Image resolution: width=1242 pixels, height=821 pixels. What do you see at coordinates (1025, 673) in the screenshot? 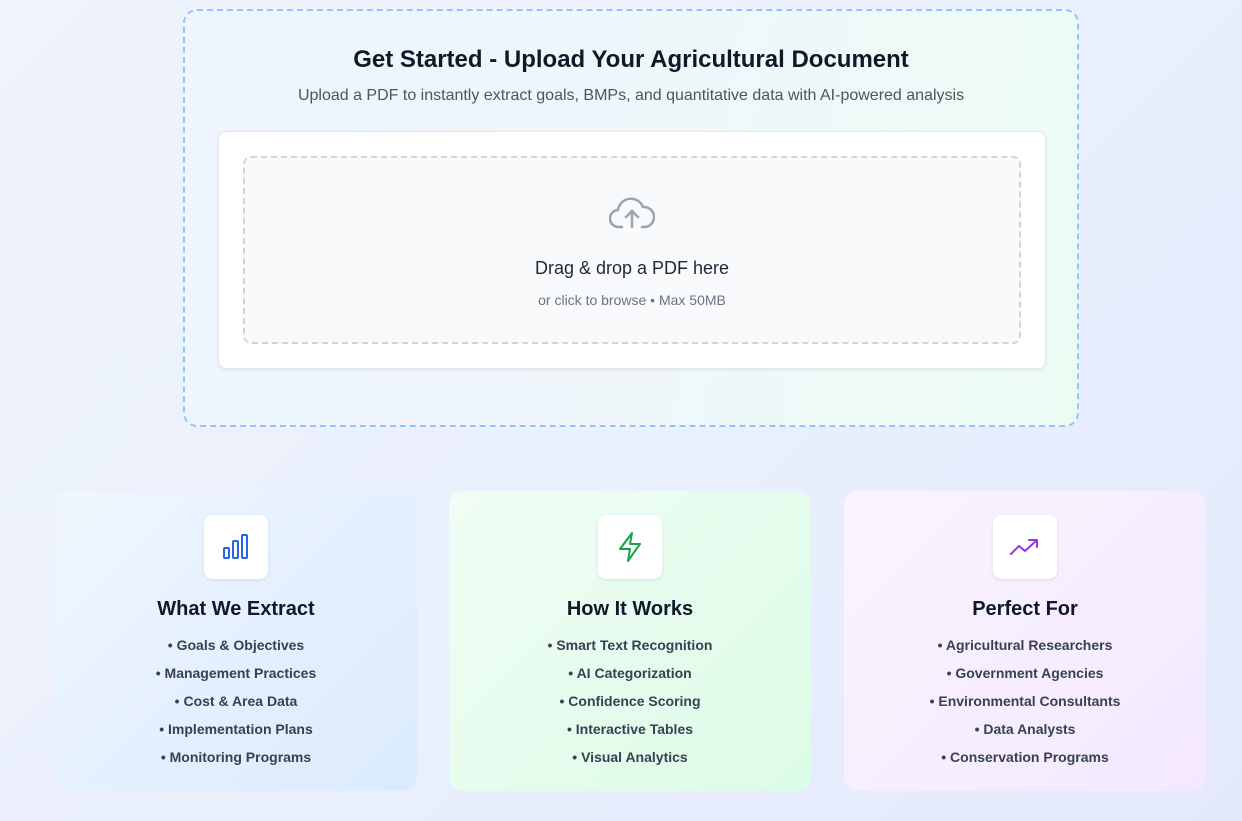
I see `list-item: • Government Agencies` at bounding box center [1025, 673].